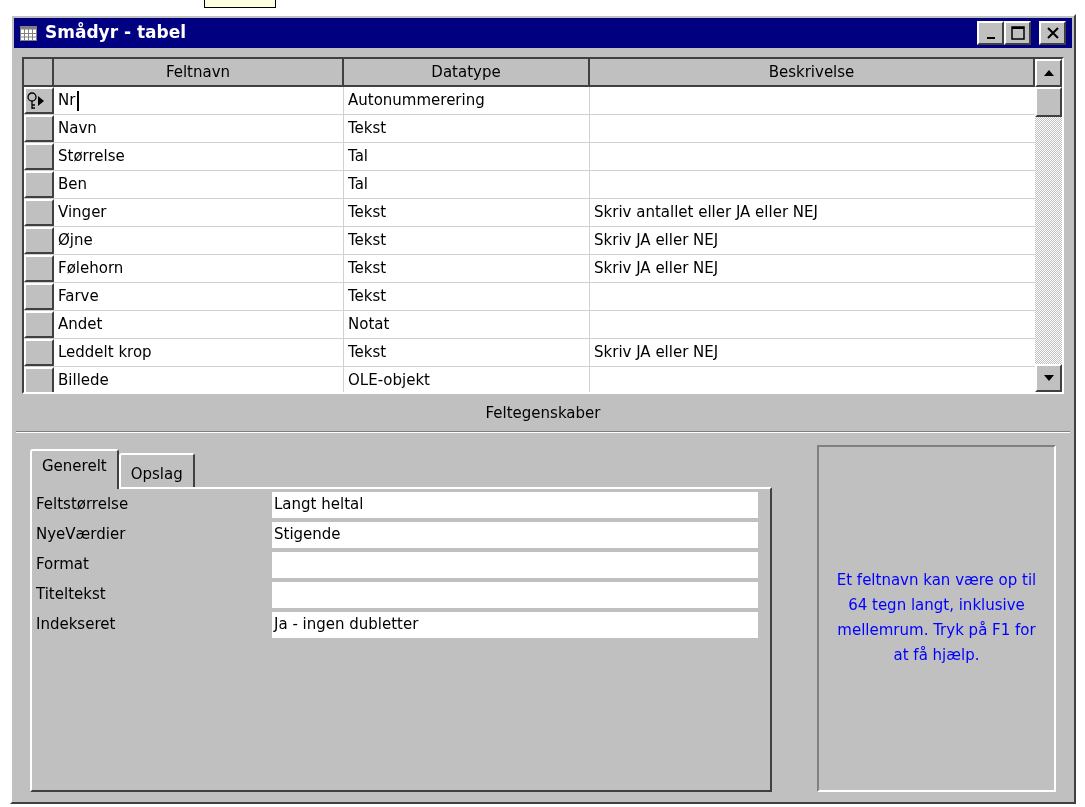  I want to click on column-header: Datatype, so click(467, 72).